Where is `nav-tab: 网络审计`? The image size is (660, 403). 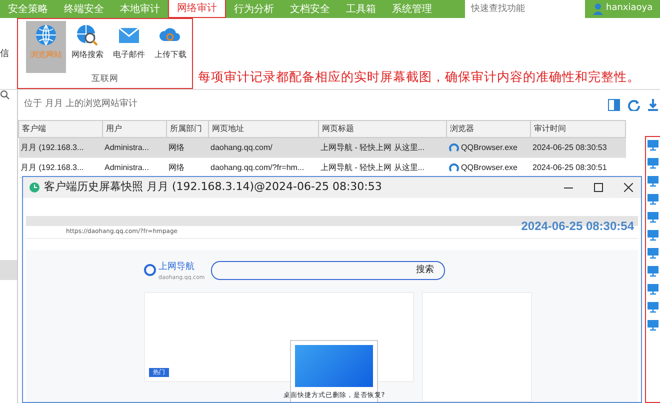
nav-tab: 网络审计 is located at coordinates (197, 9).